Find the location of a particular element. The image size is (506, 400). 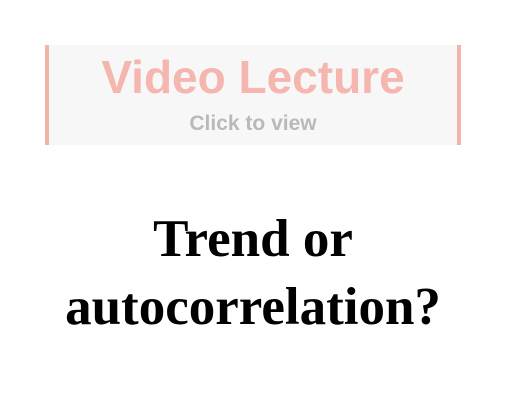

click-to-view-label: Click to view is located at coordinates (253, 123).